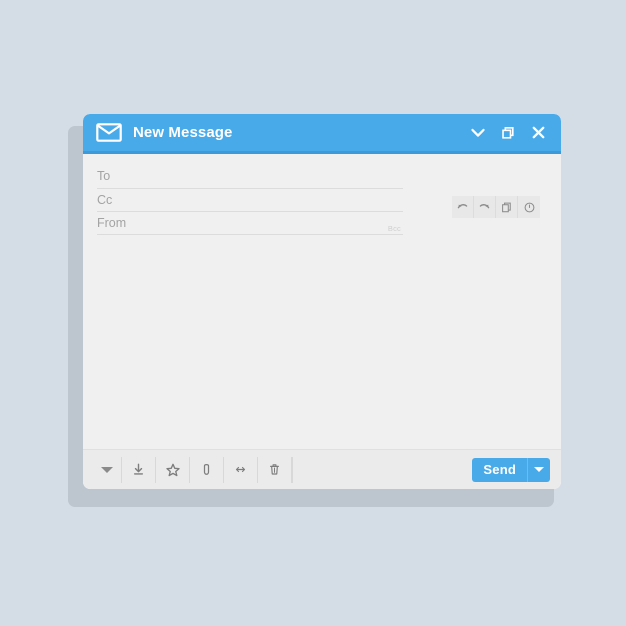 The image size is (626, 626). Describe the element at coordinates (109, 132) in the screenshot. I see `envelope-icon` at that location.